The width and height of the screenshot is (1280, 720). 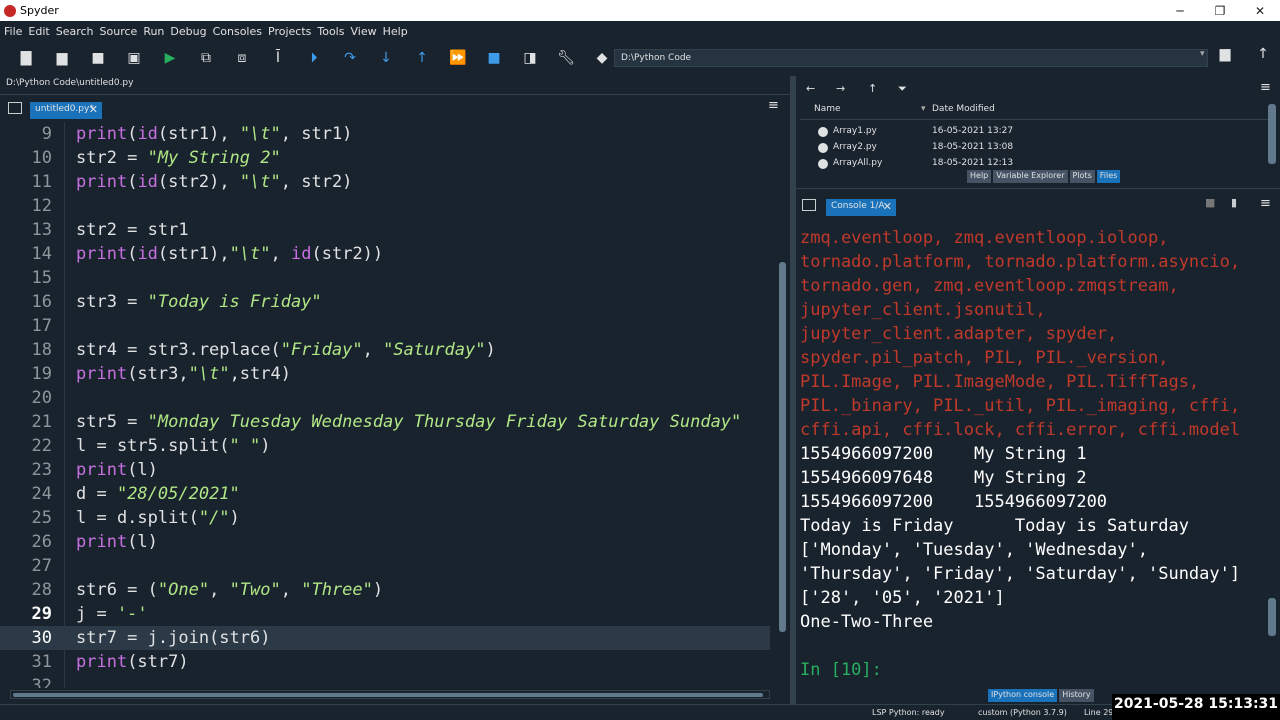 What do you see at coordinates (98, 58) in the screenshot?
I see `save-icon: ■` at bounding box center [98, 58].